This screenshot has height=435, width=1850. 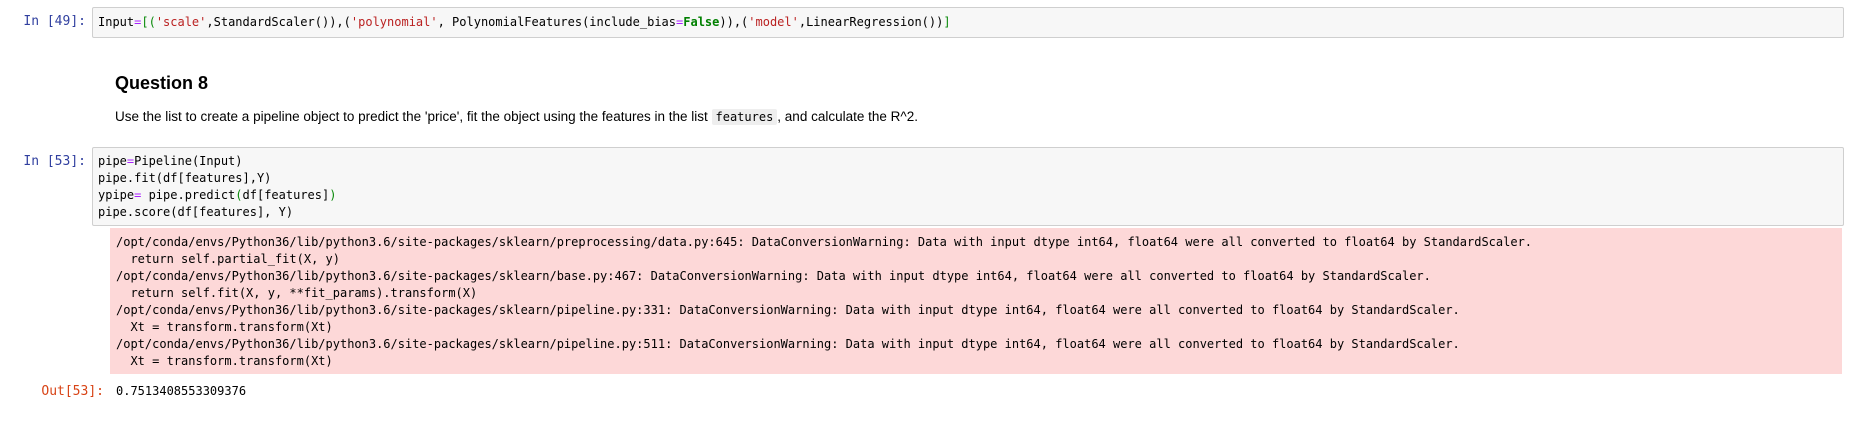 I want to click on inline-code: features, so click(x=744, y=117).